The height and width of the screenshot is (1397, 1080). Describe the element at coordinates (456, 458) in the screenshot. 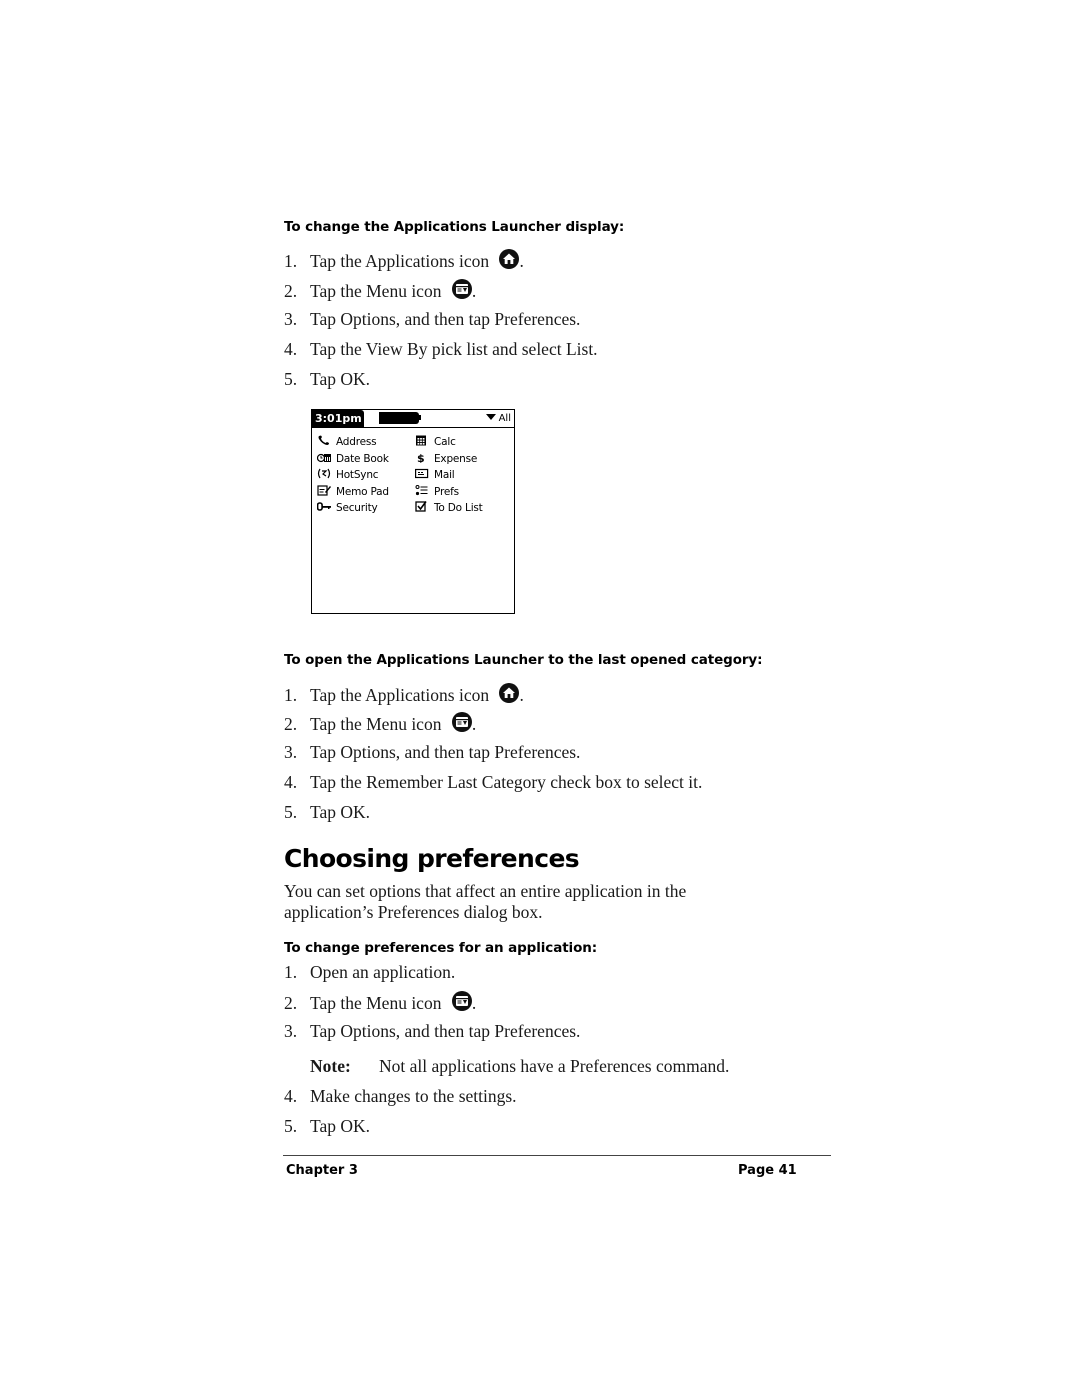

I see `app-label: Expense` at that location.